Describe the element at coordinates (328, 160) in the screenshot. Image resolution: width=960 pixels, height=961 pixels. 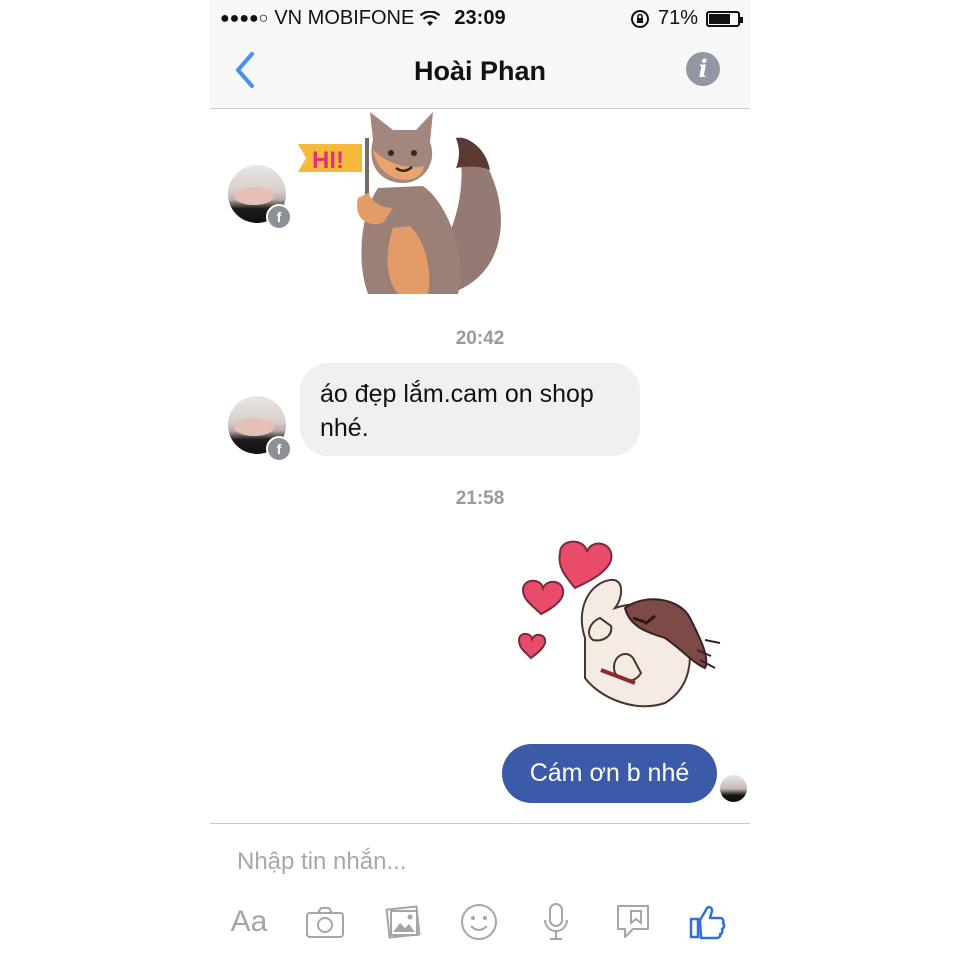
I see `hi-sign-text: HI!` at that location.